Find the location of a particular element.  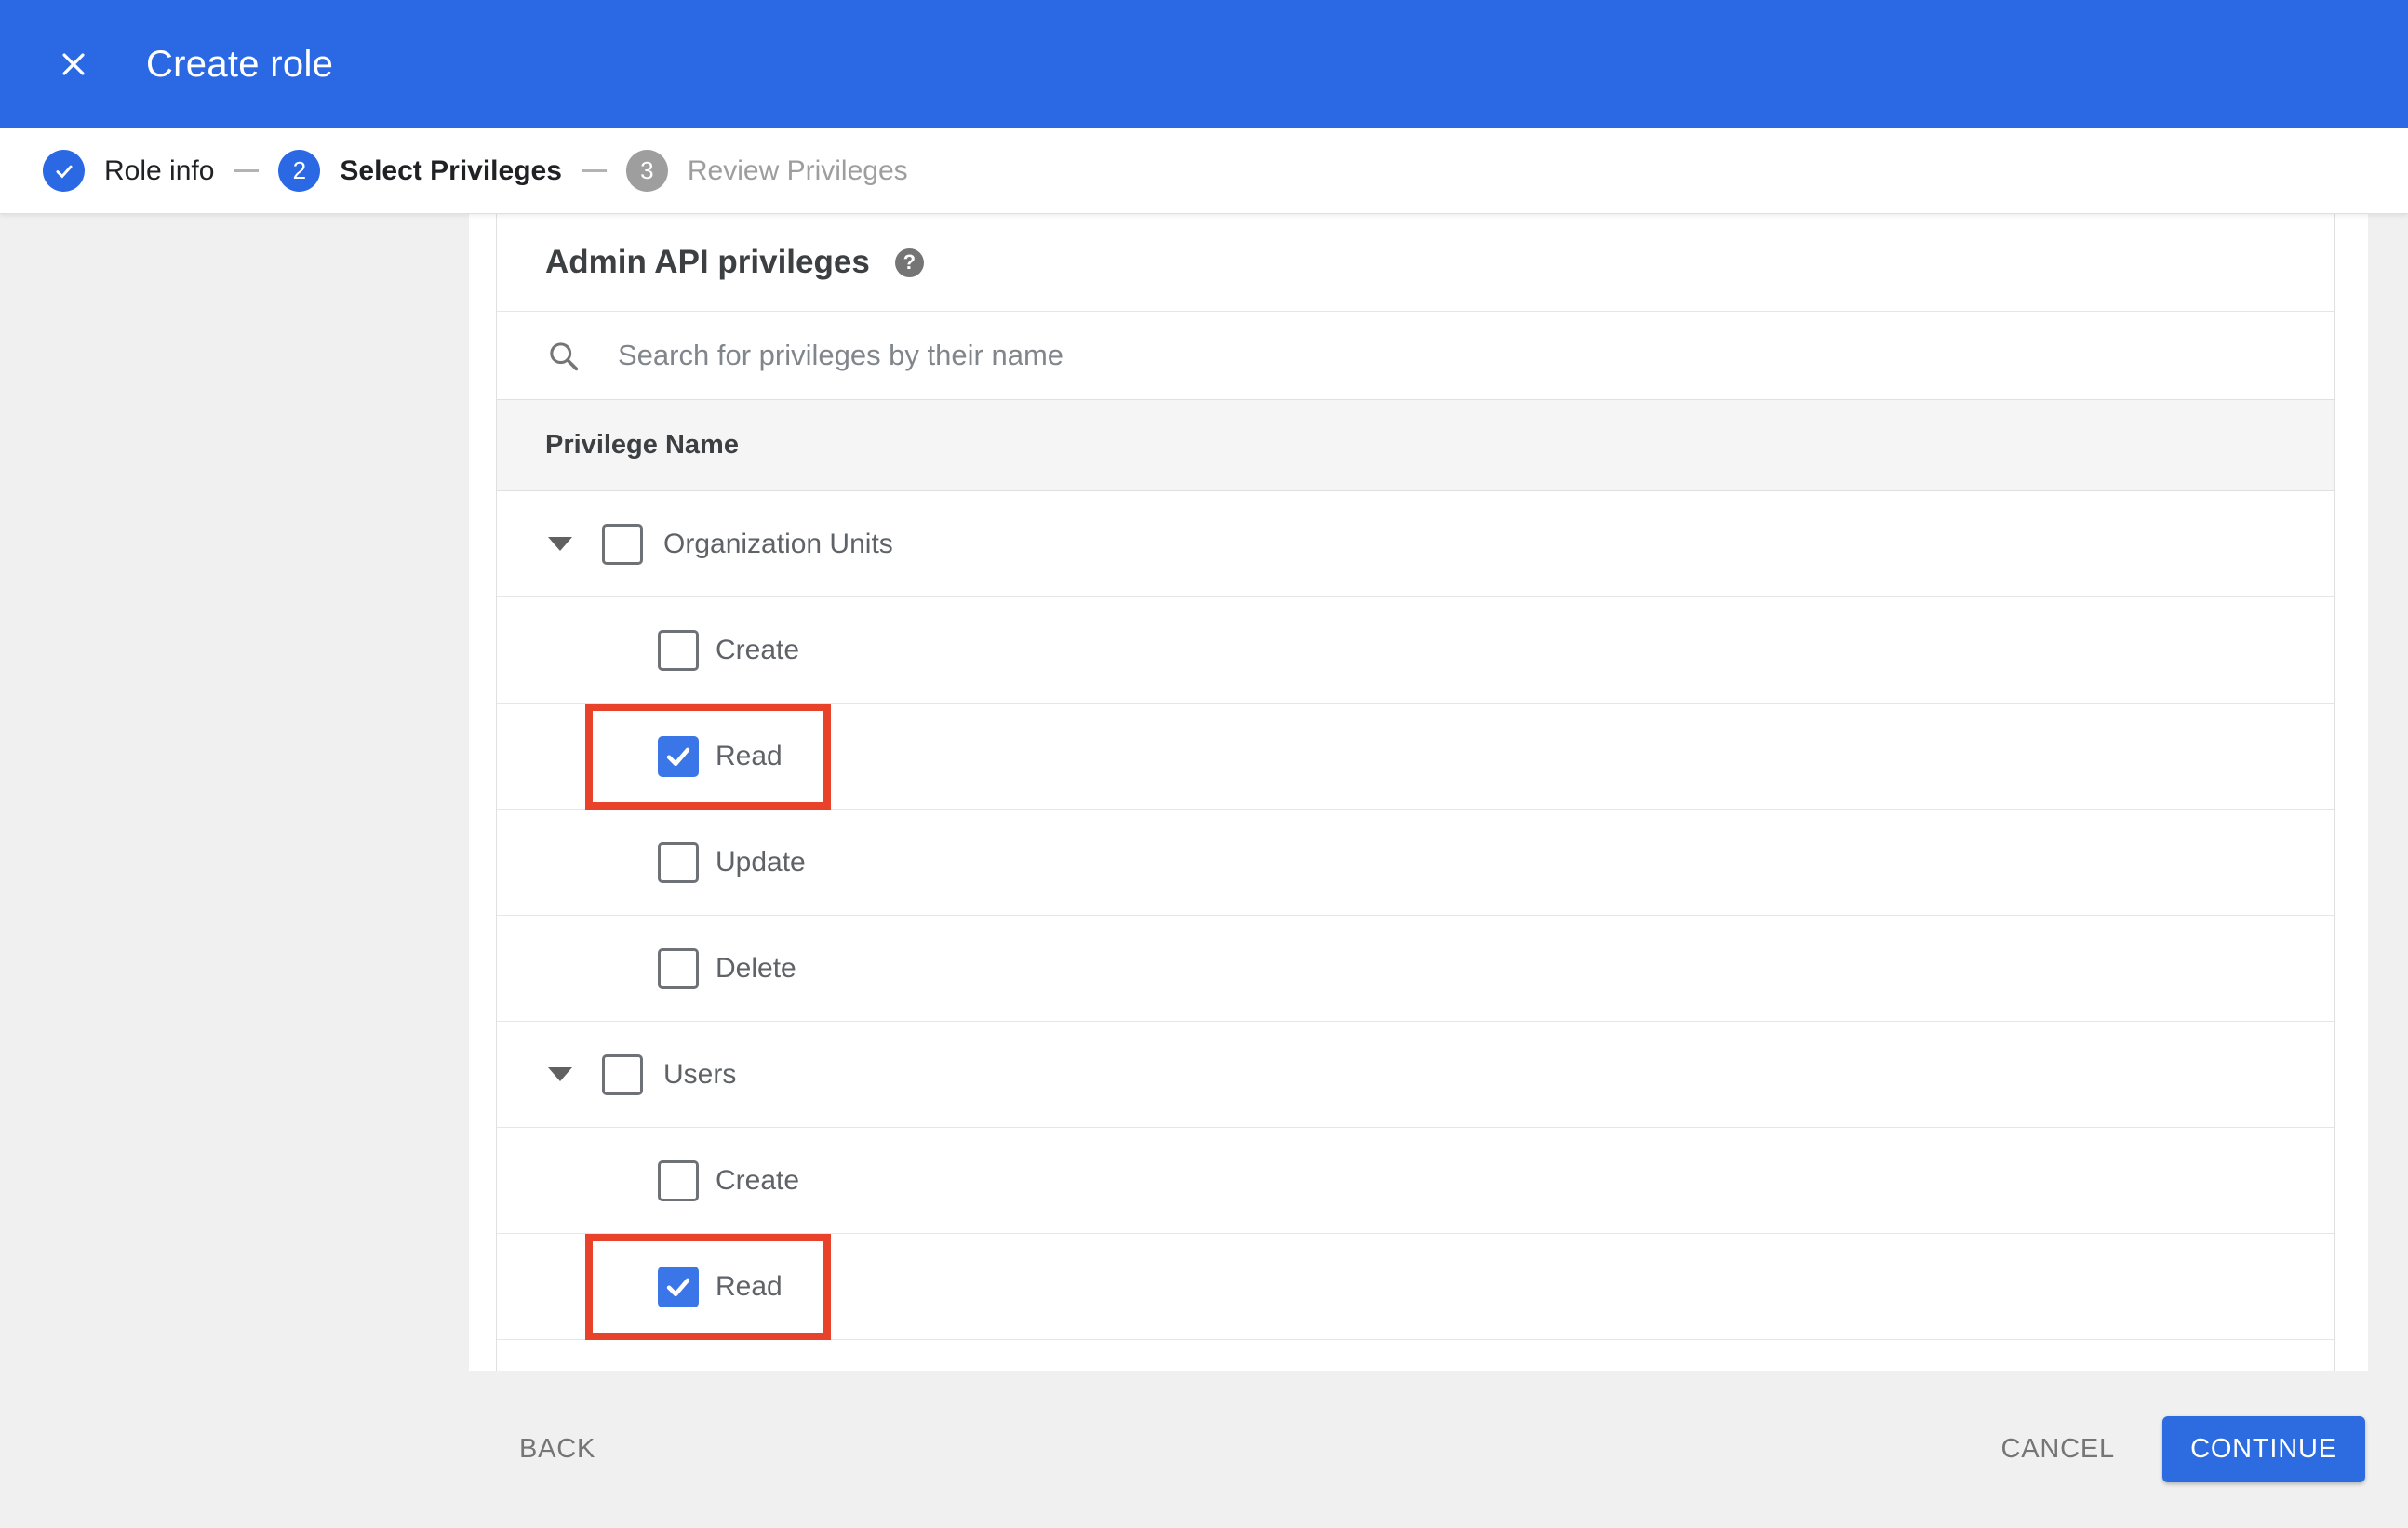

privilege-row: Delete is located at coordinates (1416, 969).